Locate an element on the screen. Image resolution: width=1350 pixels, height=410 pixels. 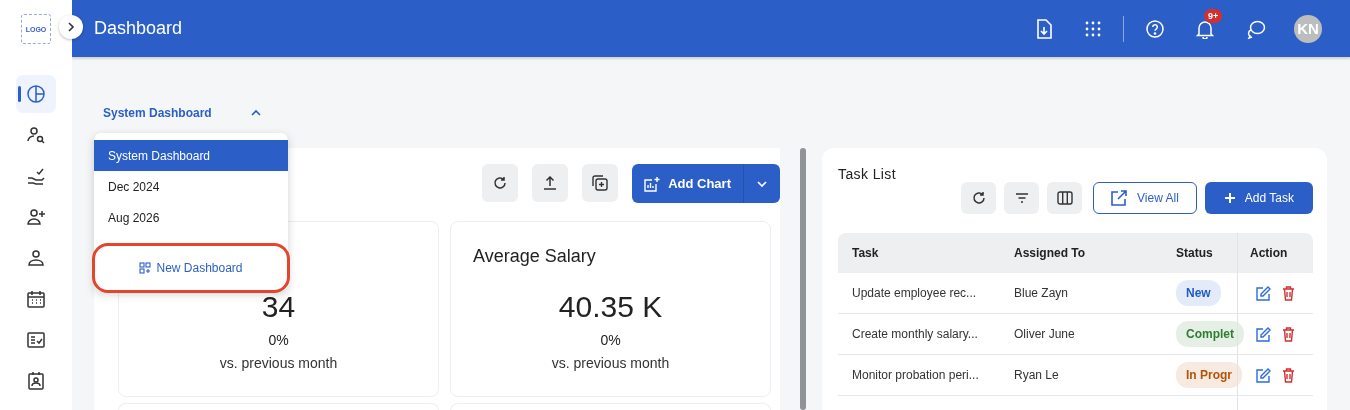
column-header: Action is located at coordinates (1275, 253).